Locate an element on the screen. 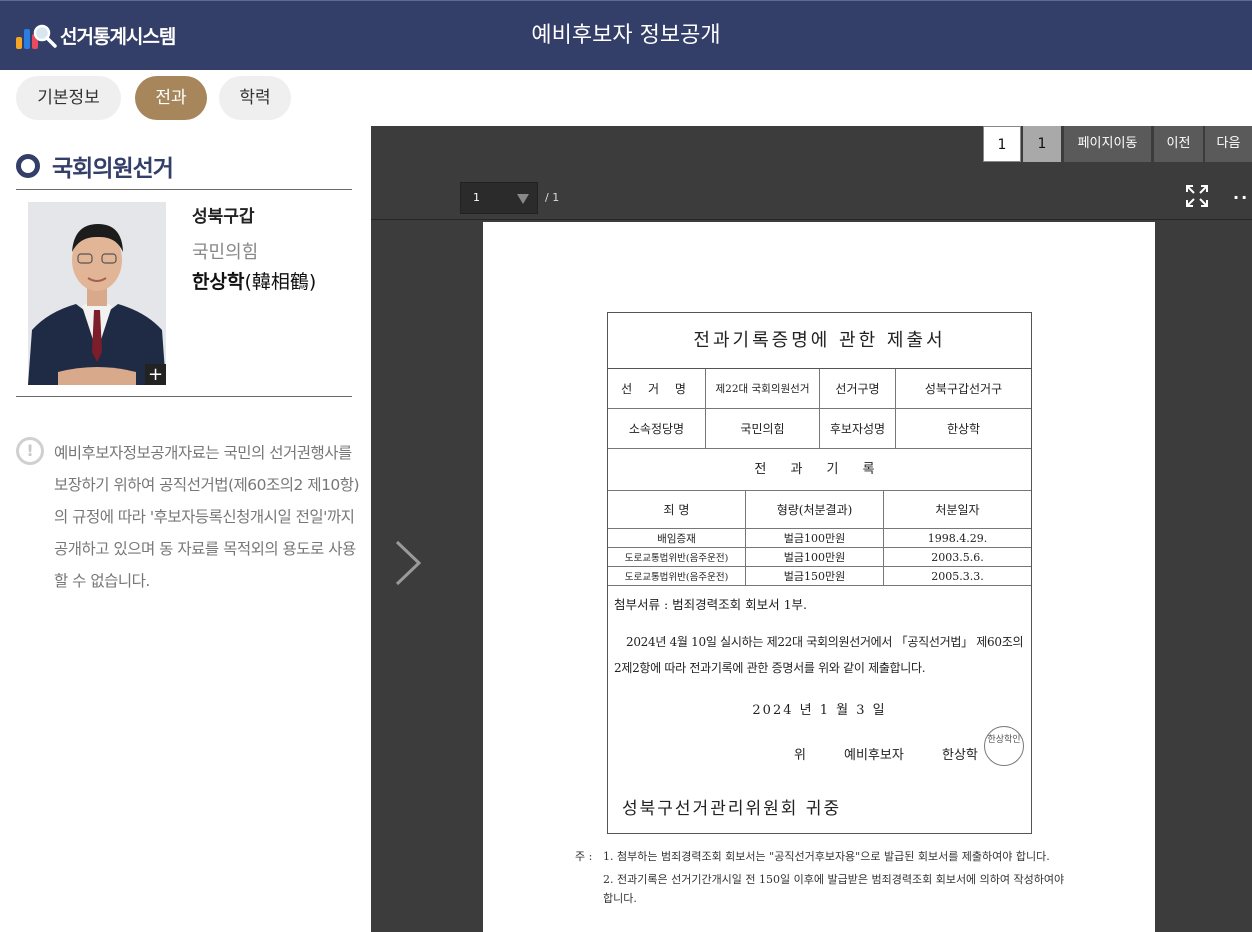 The image size is (1252, 932). crime-record-heading: 전 과 기 록 is located at coordinates (819, 470).